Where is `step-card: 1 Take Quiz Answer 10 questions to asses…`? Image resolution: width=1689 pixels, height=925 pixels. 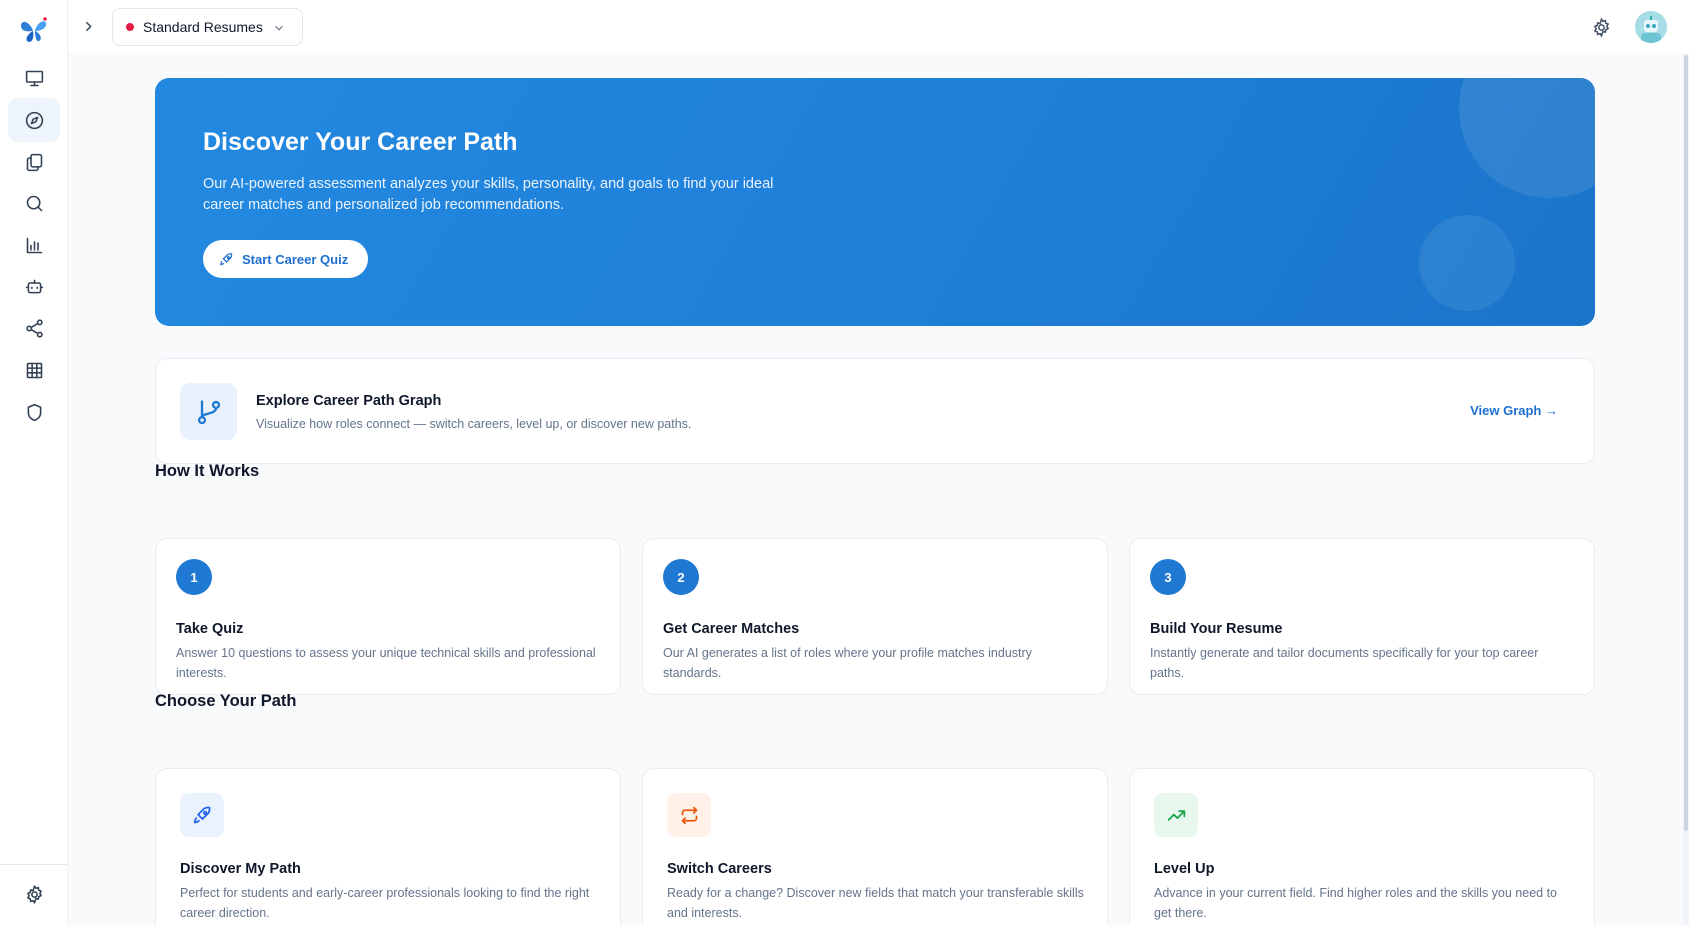 step-card: 1 Take Quiz Answer 10 questions to asses… is located at coordinates (388, 616).